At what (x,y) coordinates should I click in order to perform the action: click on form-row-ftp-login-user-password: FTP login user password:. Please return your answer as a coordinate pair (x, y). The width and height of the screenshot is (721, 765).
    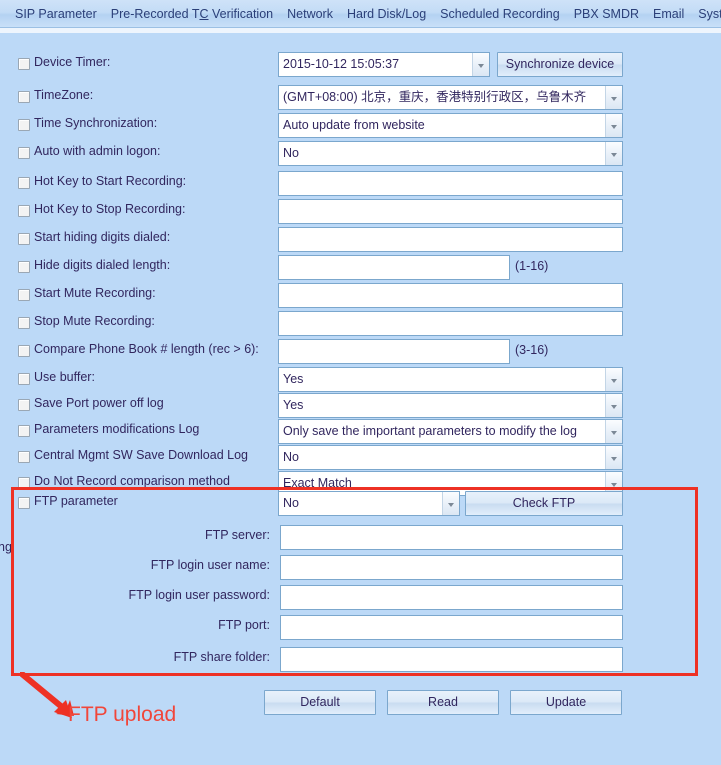
    Looking at the image, I should click on (360, 599).